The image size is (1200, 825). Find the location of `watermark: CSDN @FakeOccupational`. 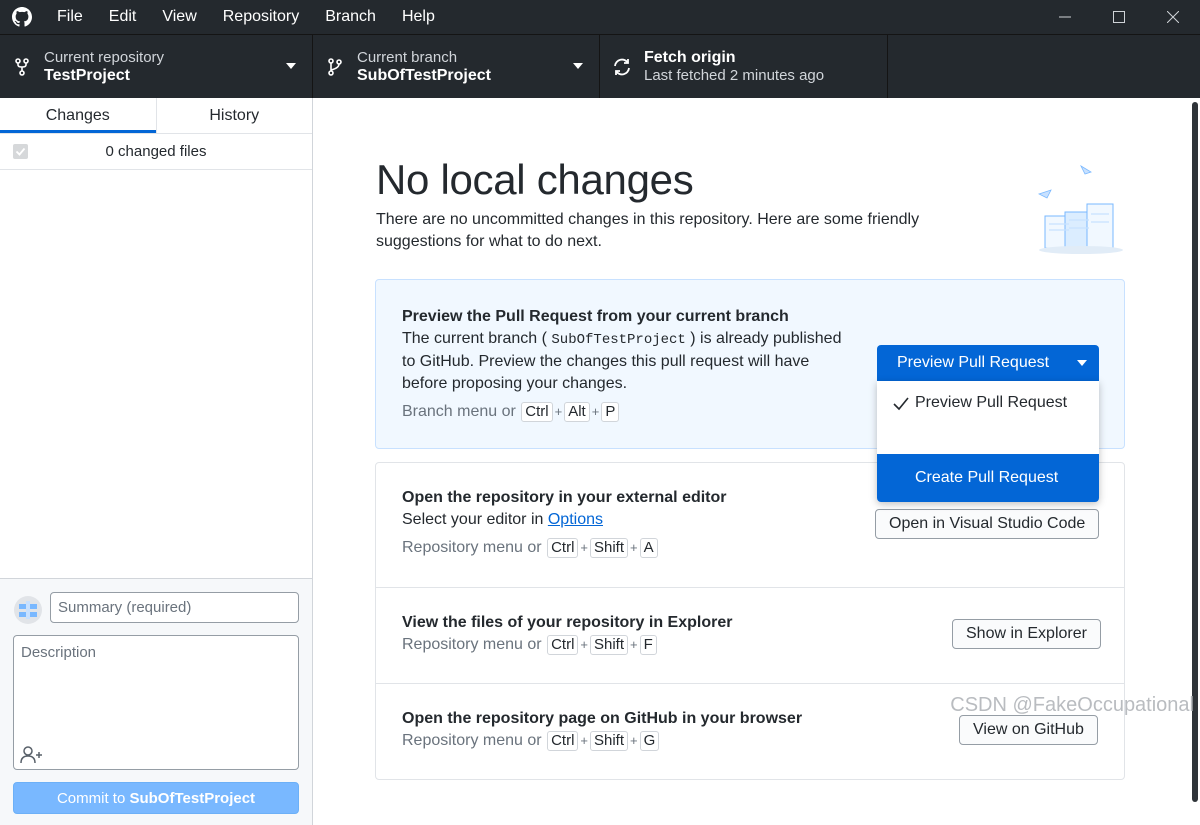

watermark: CSDN @FakeOccupational is located at coordinates (1072, 705).